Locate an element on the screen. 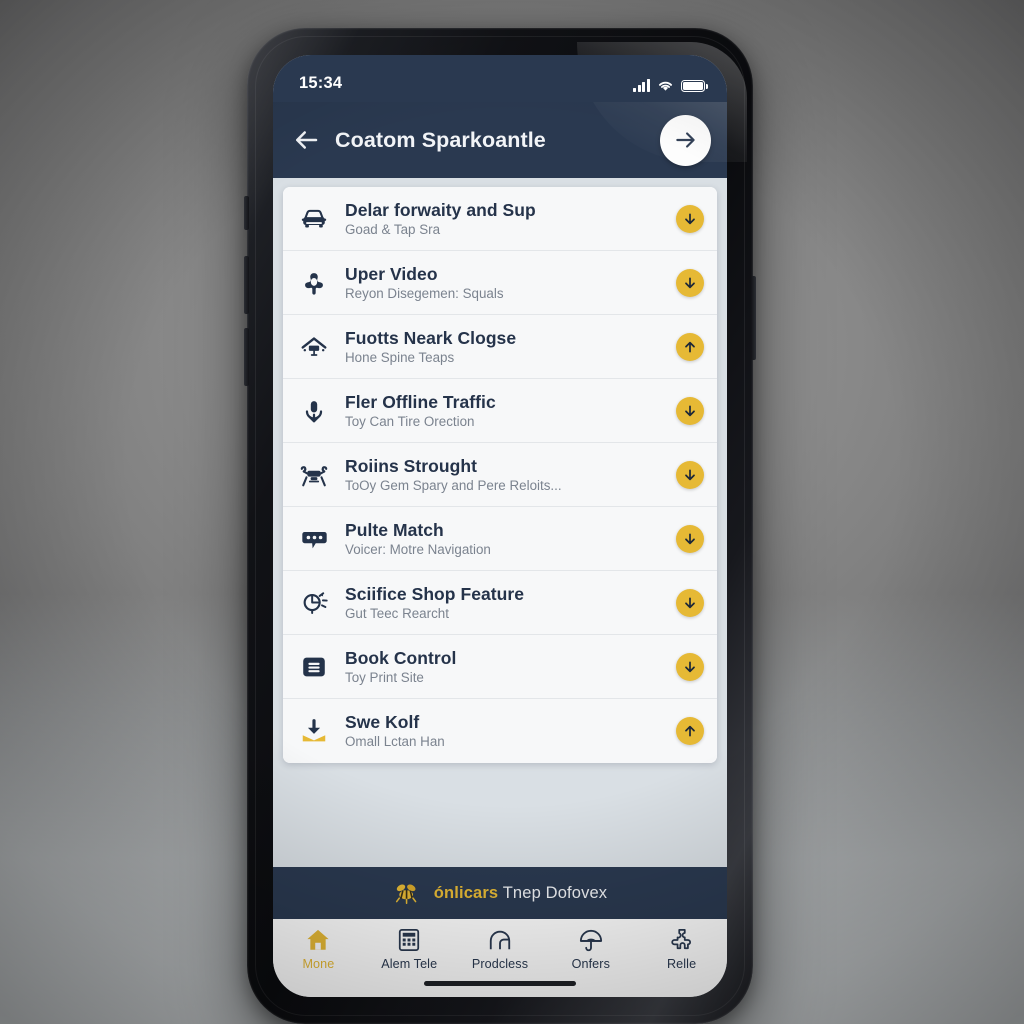  list-item-text: Swe Kolf Omall Lctan Han is located at coordinates (503, 731).